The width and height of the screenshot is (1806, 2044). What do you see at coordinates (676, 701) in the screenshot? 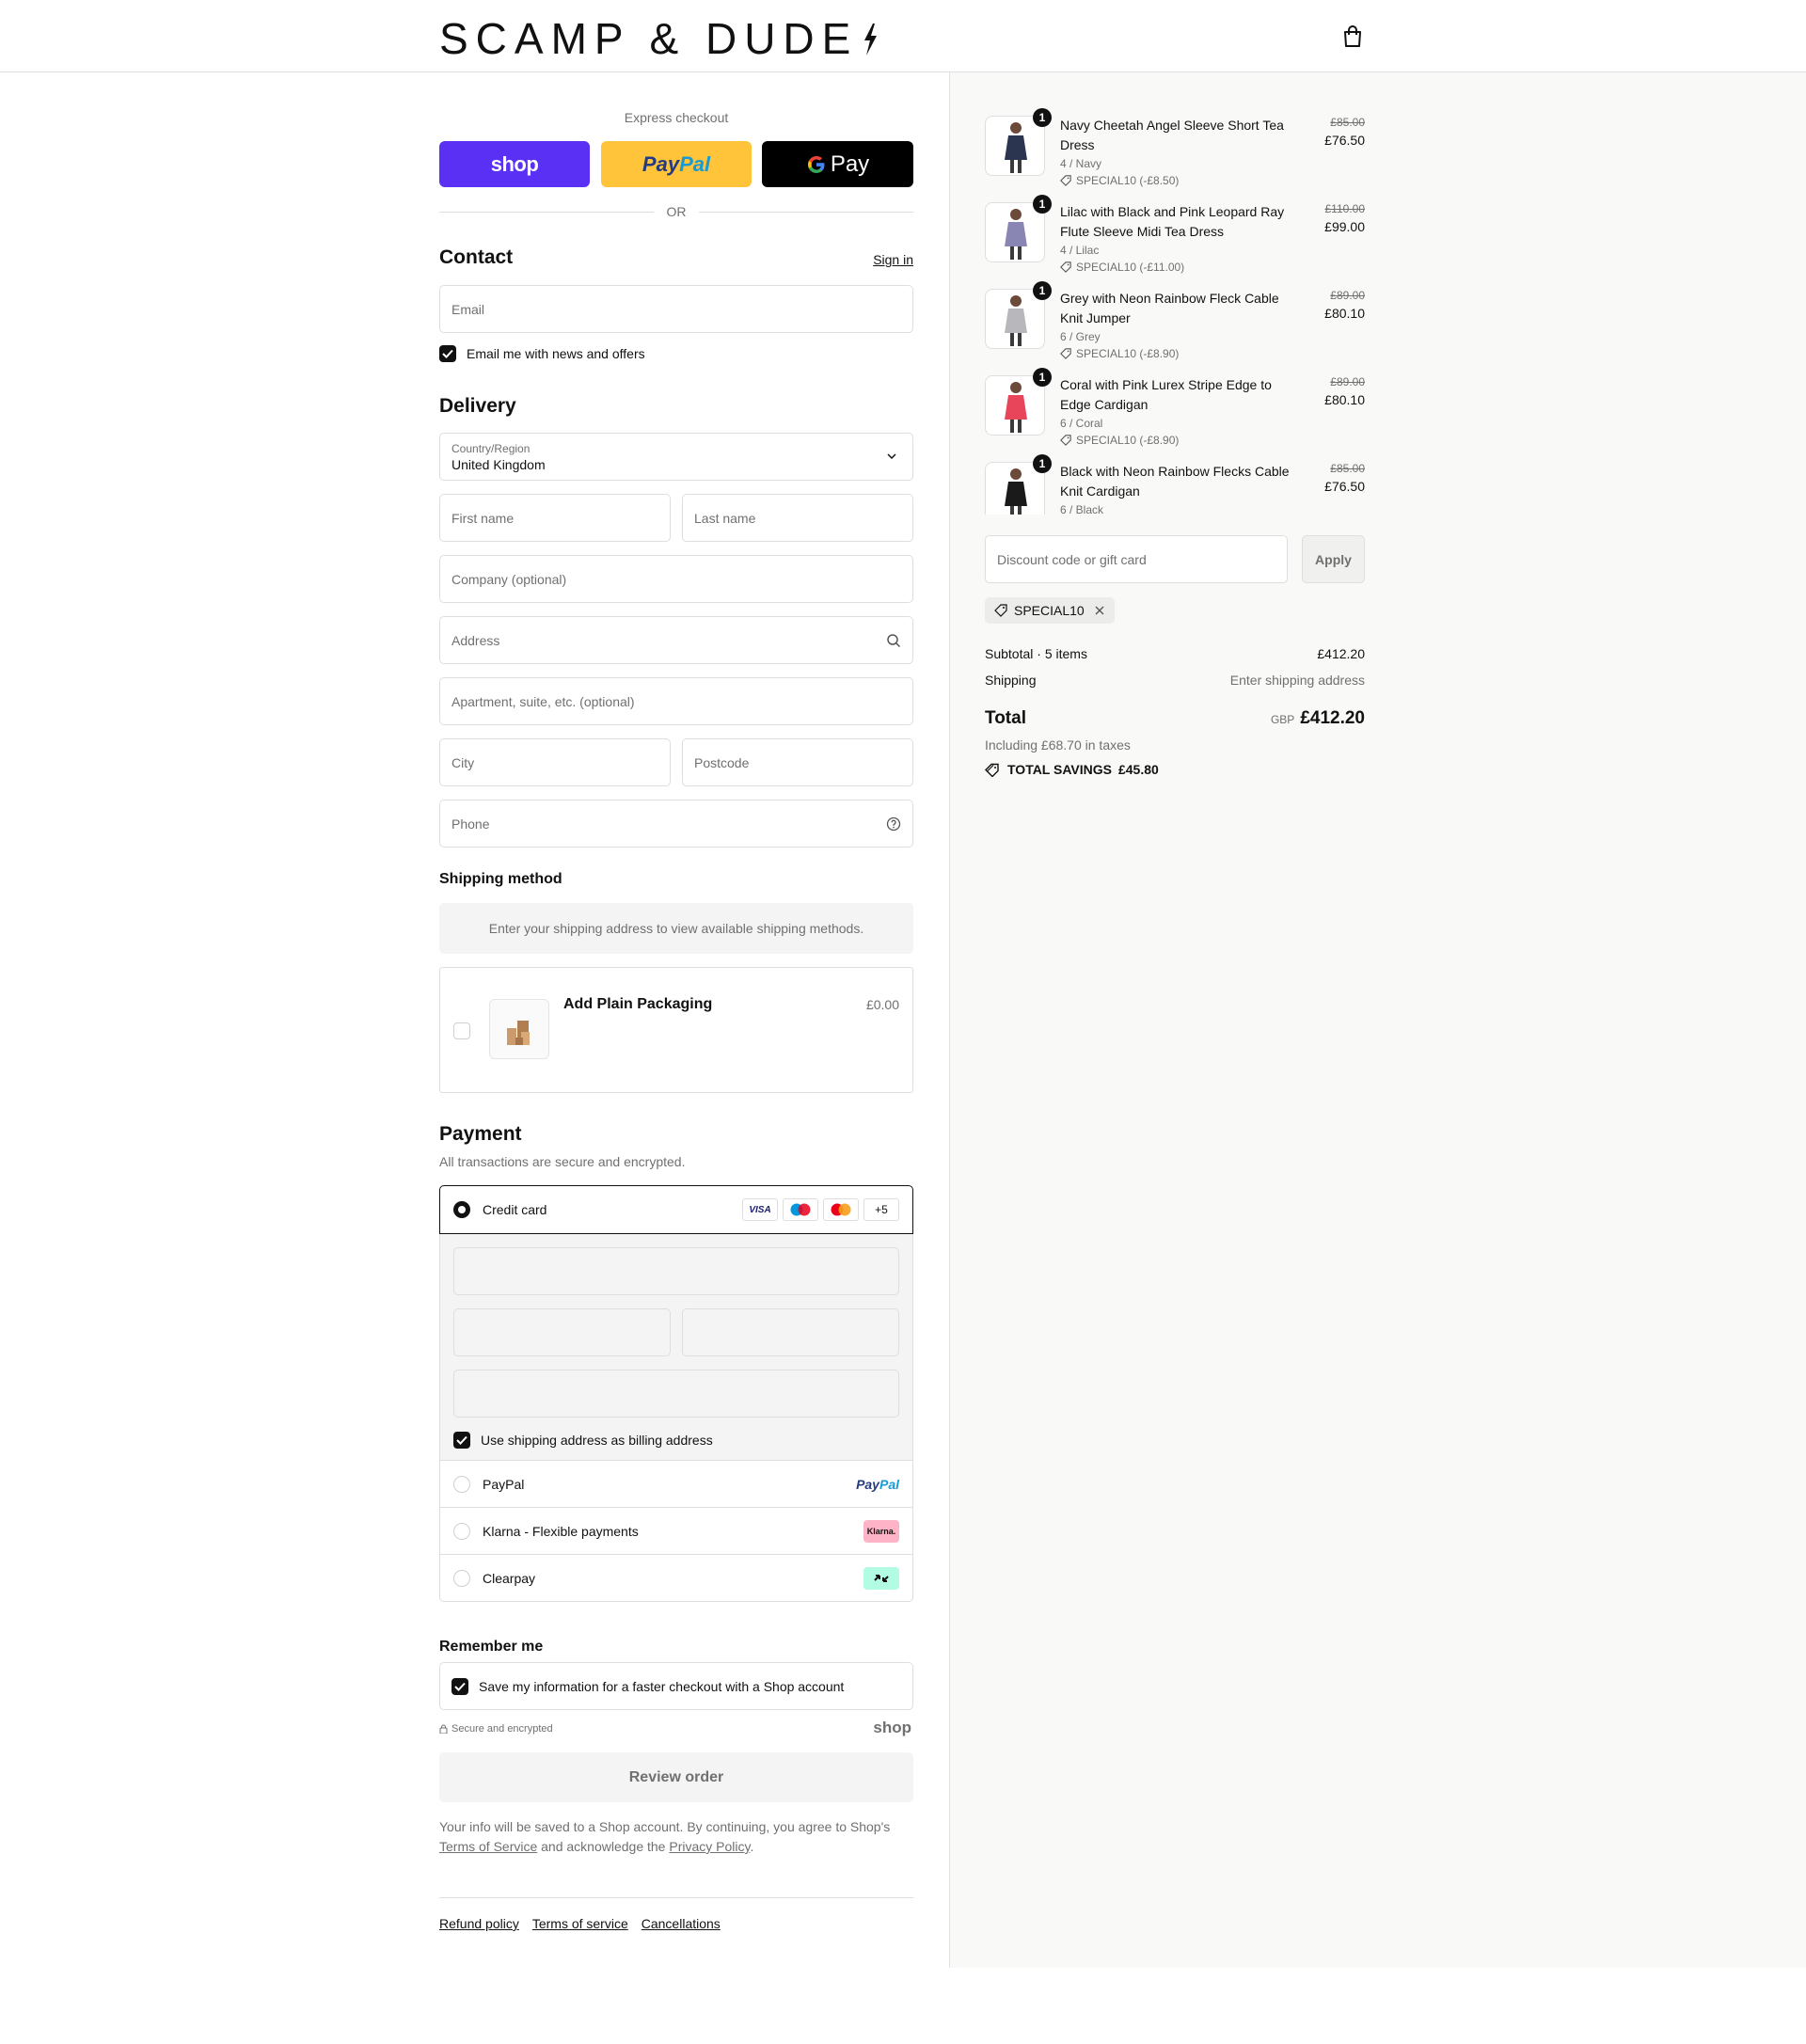
I see `apartment-field: Apartment, suite, etc. (optional)` at bounding box center [676, 701].